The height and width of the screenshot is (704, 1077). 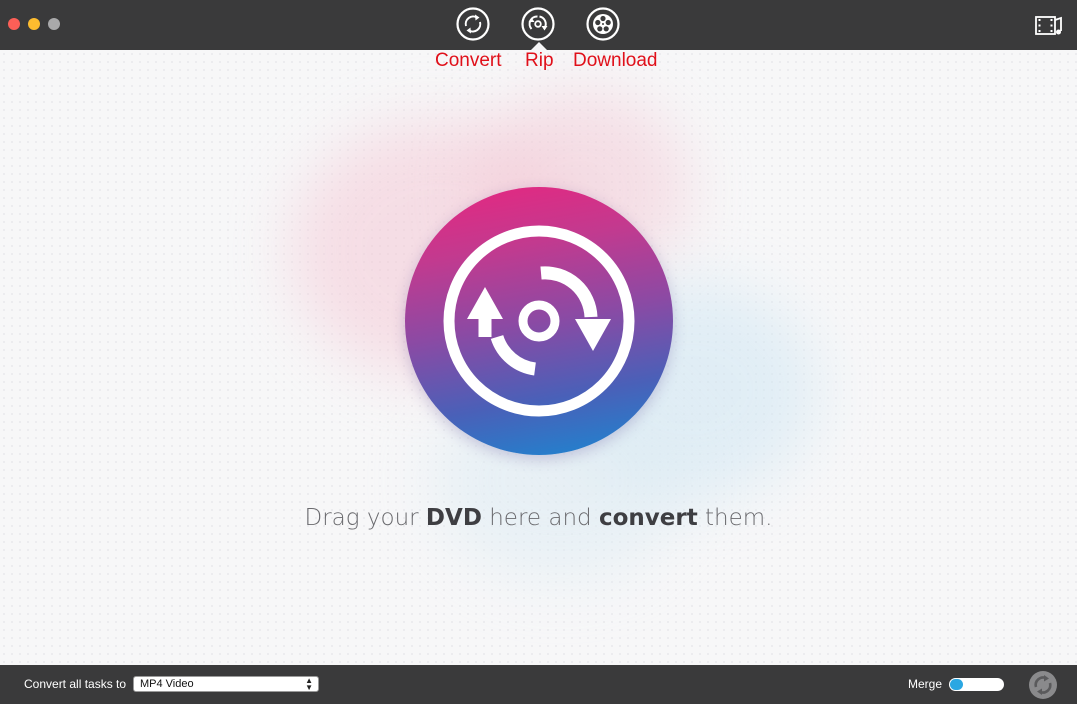 What do you see at coordinates (539, 46) in the screenshot?
I see `selected-tab-indicator` at bounding box center [539, 46].